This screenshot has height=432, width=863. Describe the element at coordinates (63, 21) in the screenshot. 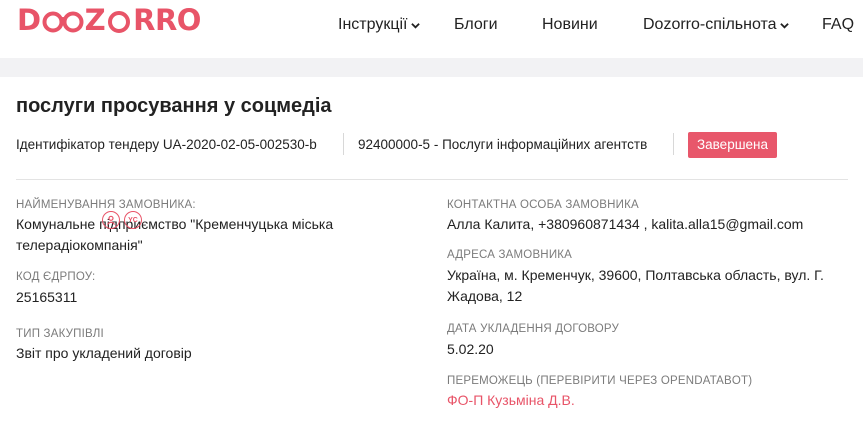

I see `glasses-logo-icon` at that location.